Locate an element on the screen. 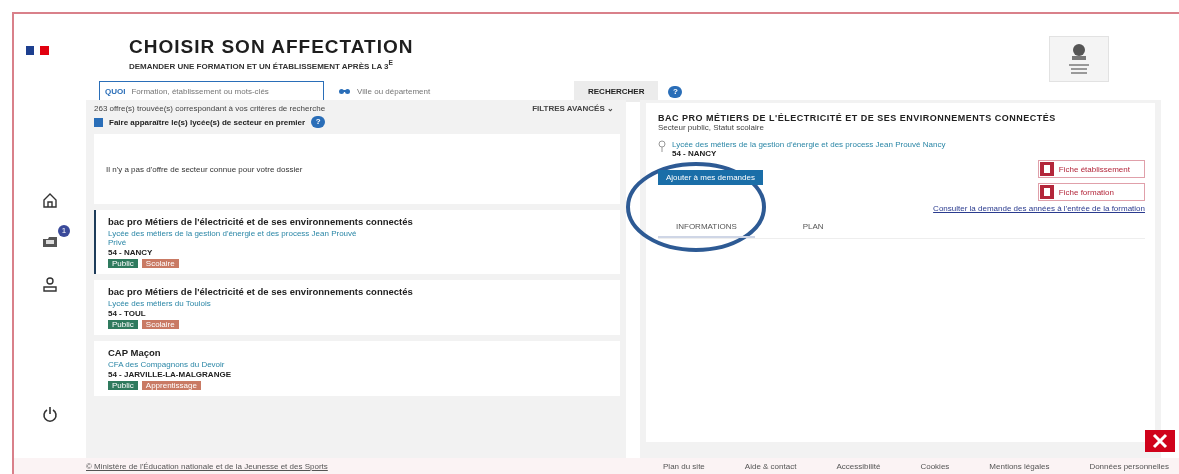 The width and height of the screenshot is (1179, 474). pin-icon is located at coordinates (662, 146).